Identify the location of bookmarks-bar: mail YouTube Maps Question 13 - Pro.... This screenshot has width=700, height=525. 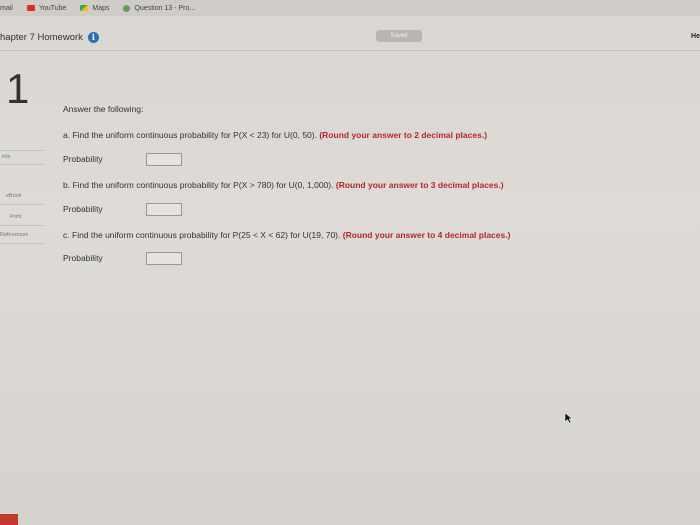
(350, 8).